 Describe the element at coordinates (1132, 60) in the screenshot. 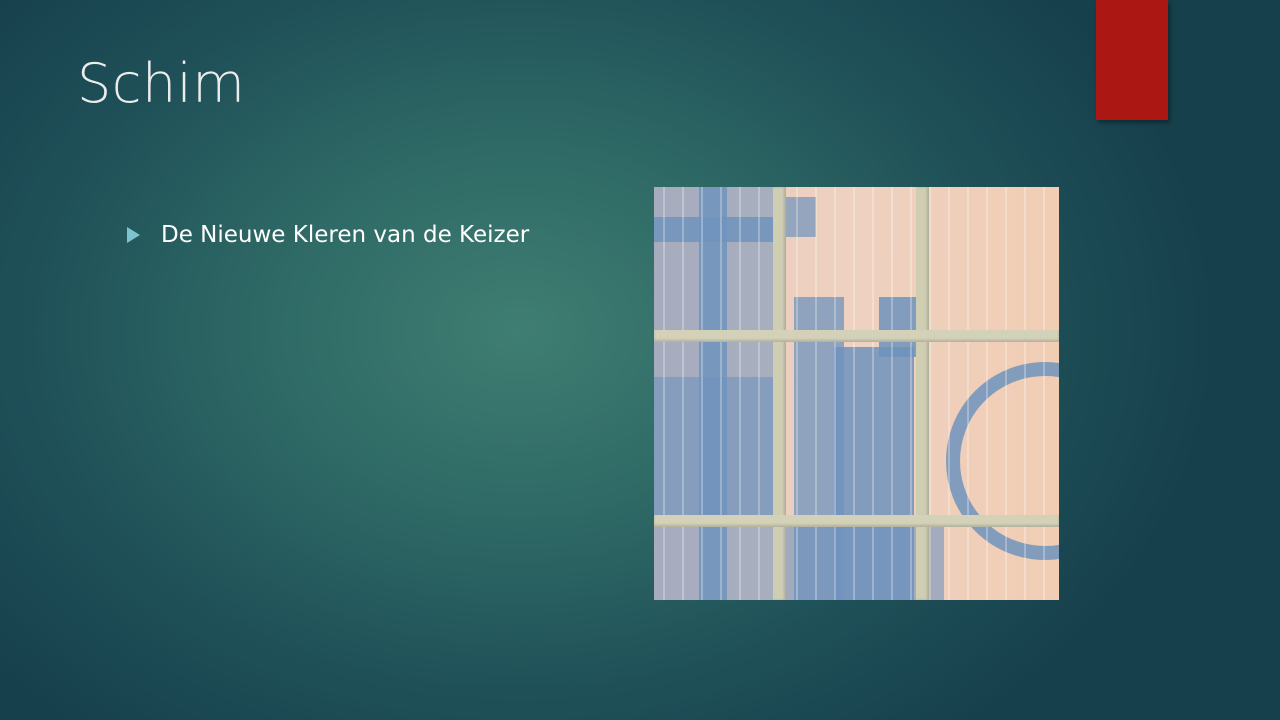

I see `red-accent-bar` at that location.